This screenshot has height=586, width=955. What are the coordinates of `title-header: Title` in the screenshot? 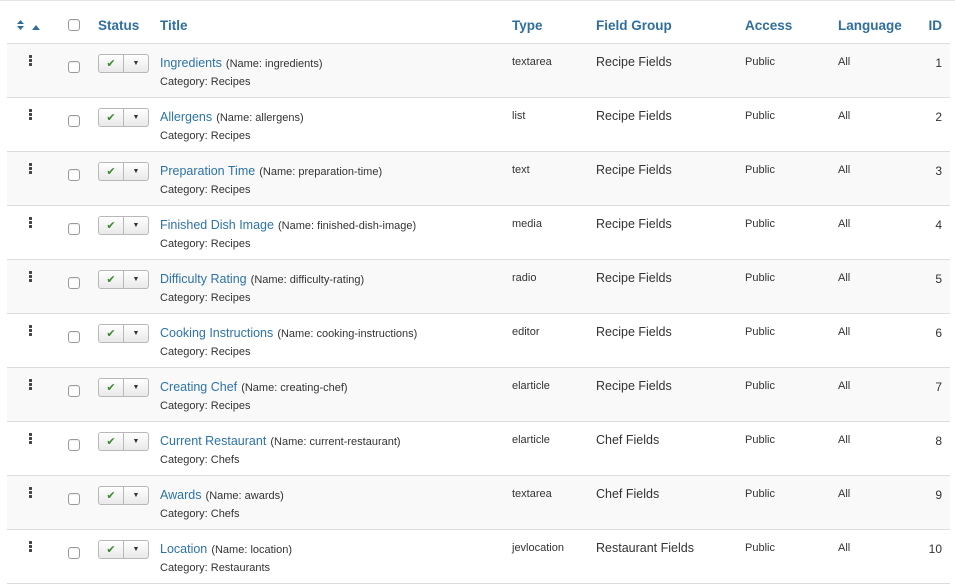 It's located at (336, 25).